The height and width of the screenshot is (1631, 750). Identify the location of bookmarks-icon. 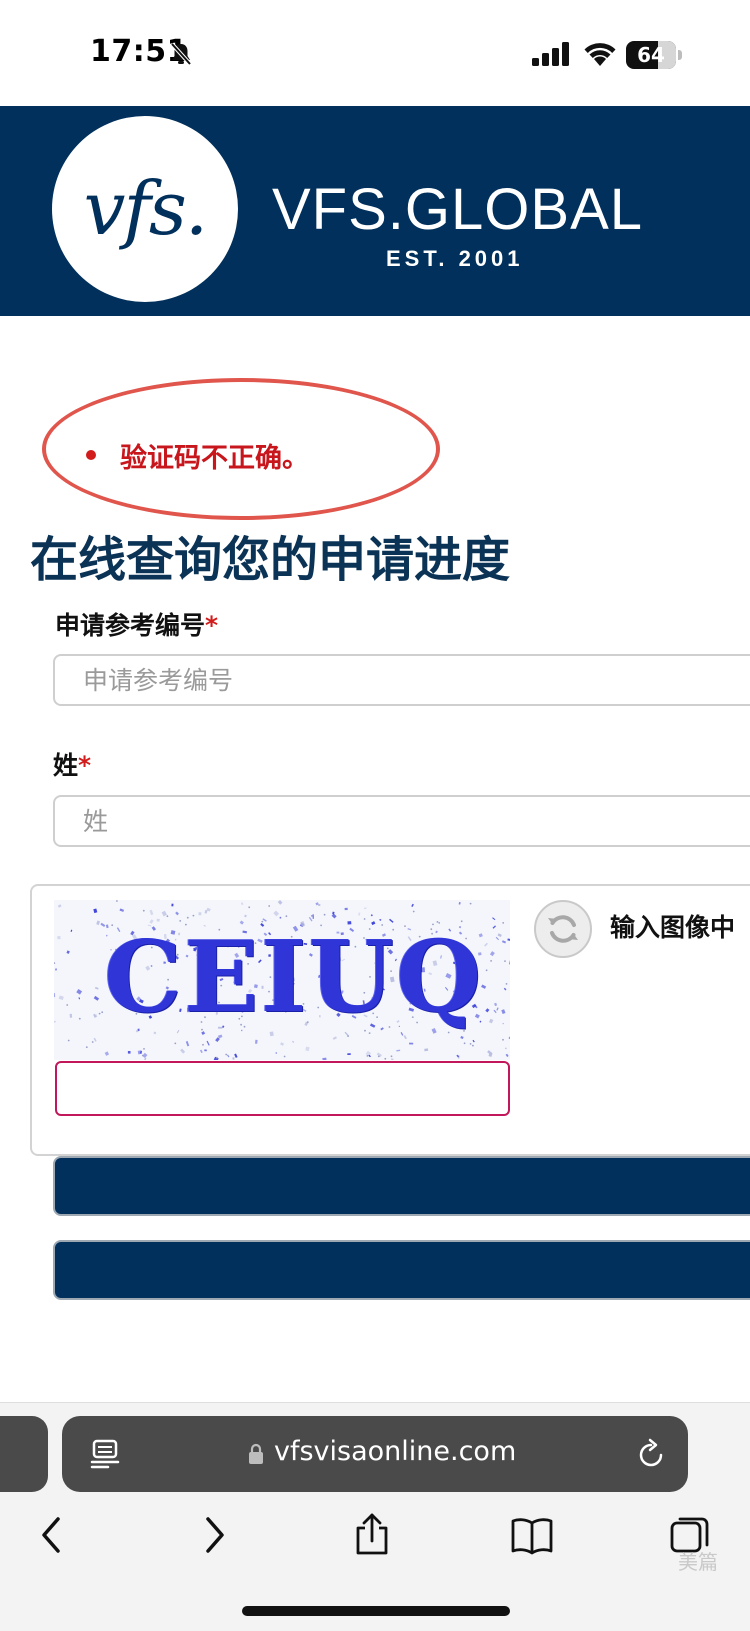
(532, 1535).